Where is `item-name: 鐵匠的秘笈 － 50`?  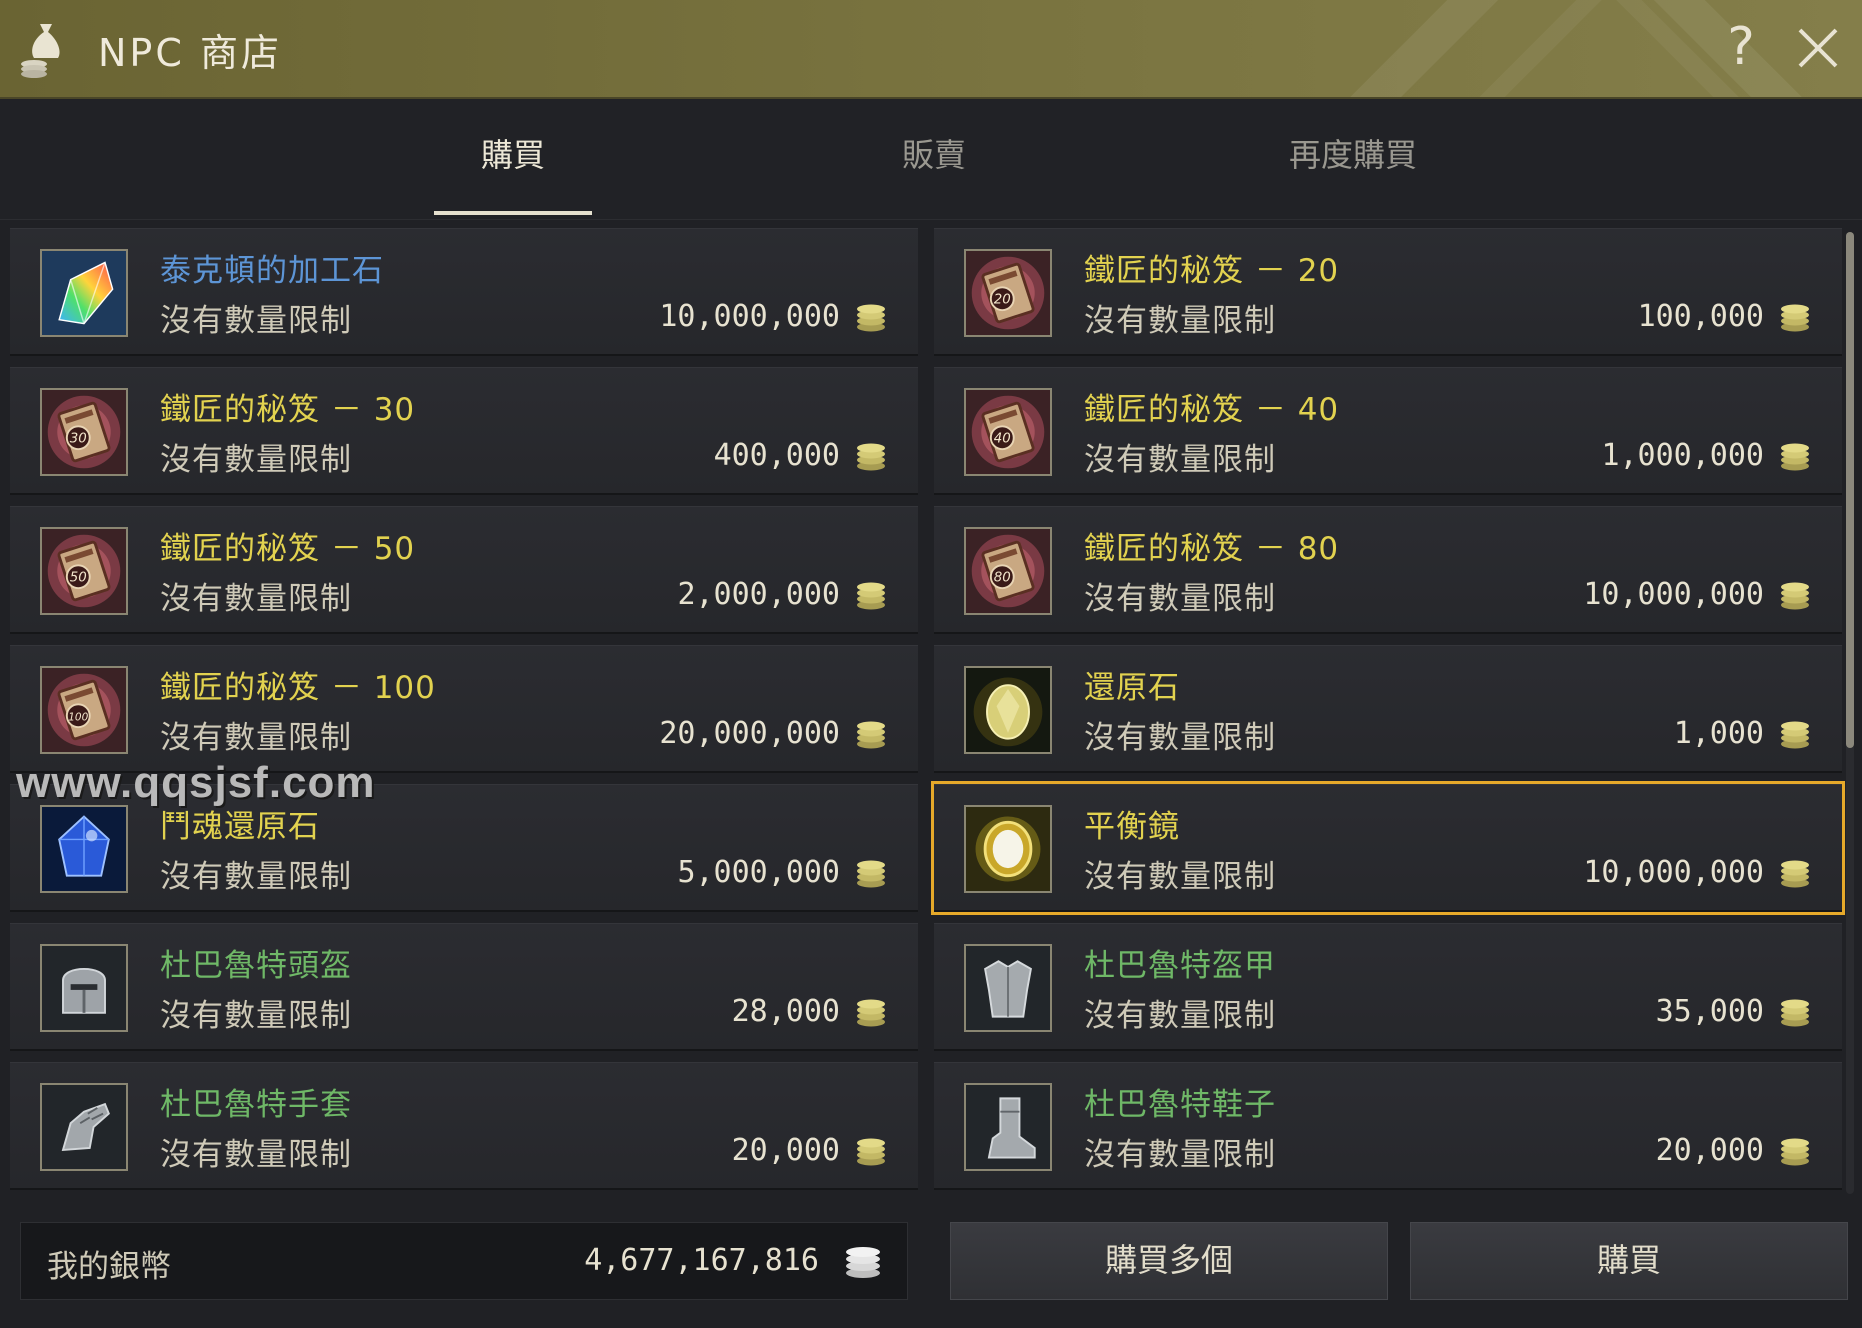 item-name: 鐵匠的秘笈 － 50 is located at coordinates (288, 549).